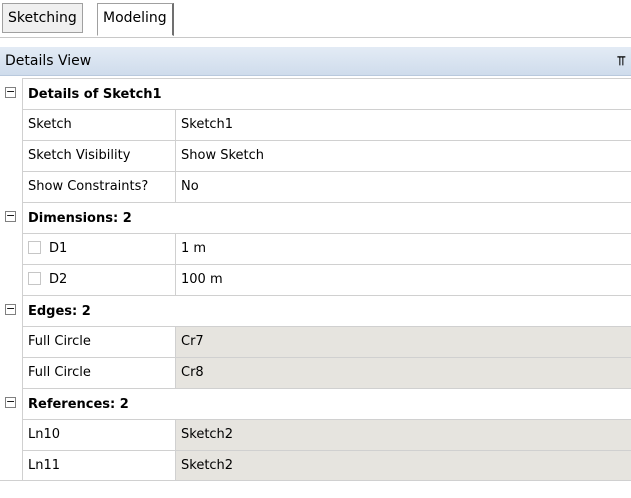  What do you see at coordinates (58, 248) in the screenshot?
I see `dimension-label: D1` at bounding box center [58, 248].